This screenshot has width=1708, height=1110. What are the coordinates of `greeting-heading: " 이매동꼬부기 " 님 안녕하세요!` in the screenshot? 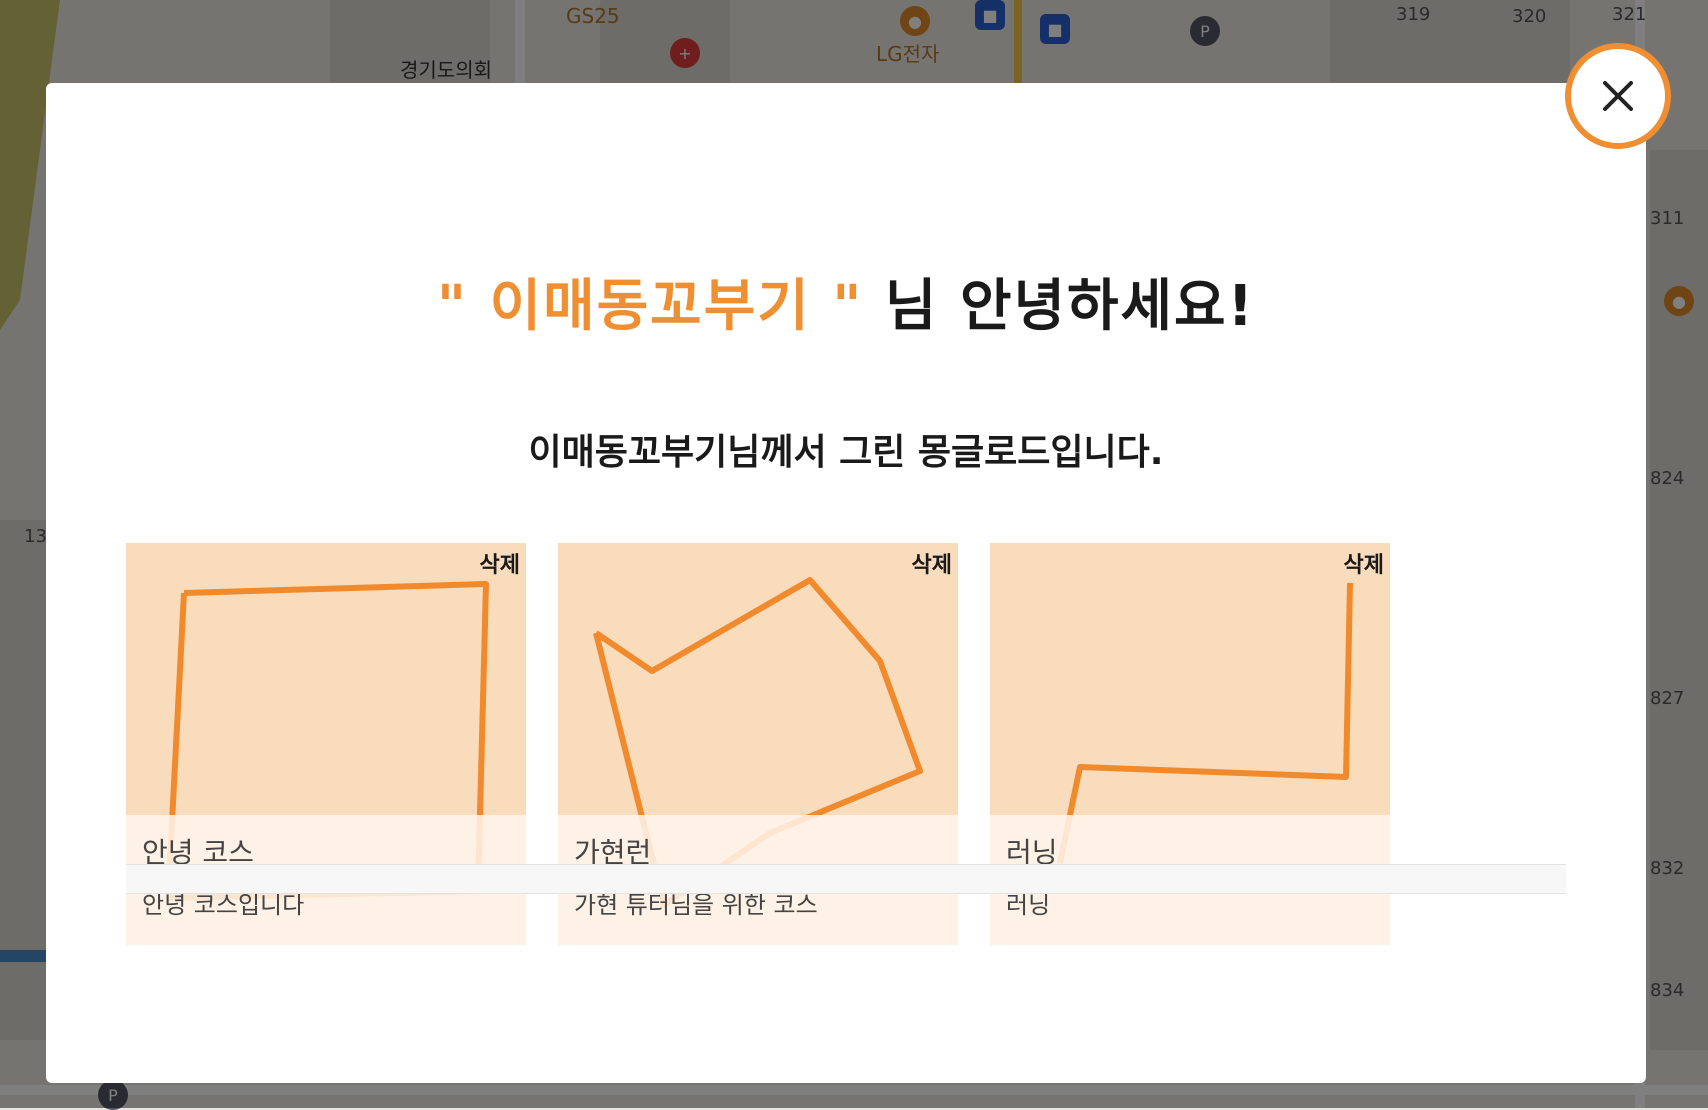 It's located at (846, 301).